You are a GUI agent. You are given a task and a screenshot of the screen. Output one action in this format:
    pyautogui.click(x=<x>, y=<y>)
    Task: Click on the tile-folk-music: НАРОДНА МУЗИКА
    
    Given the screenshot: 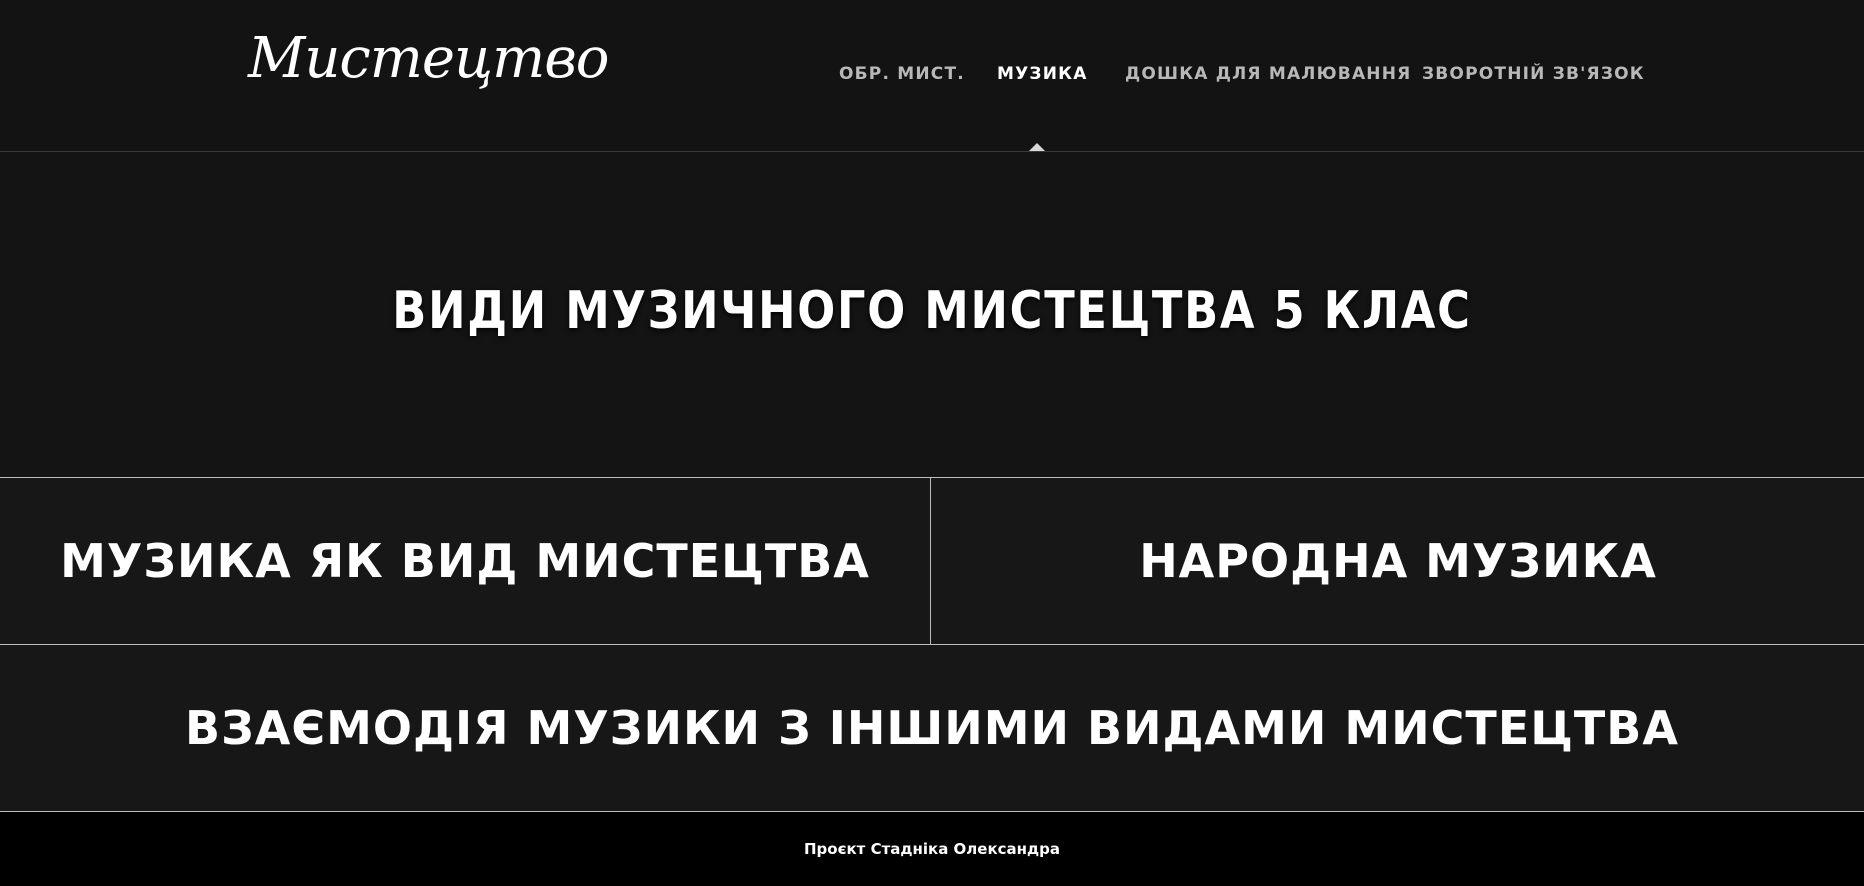 What is the action you would take?
    pyautogui.click(x=1397, y=561)
    